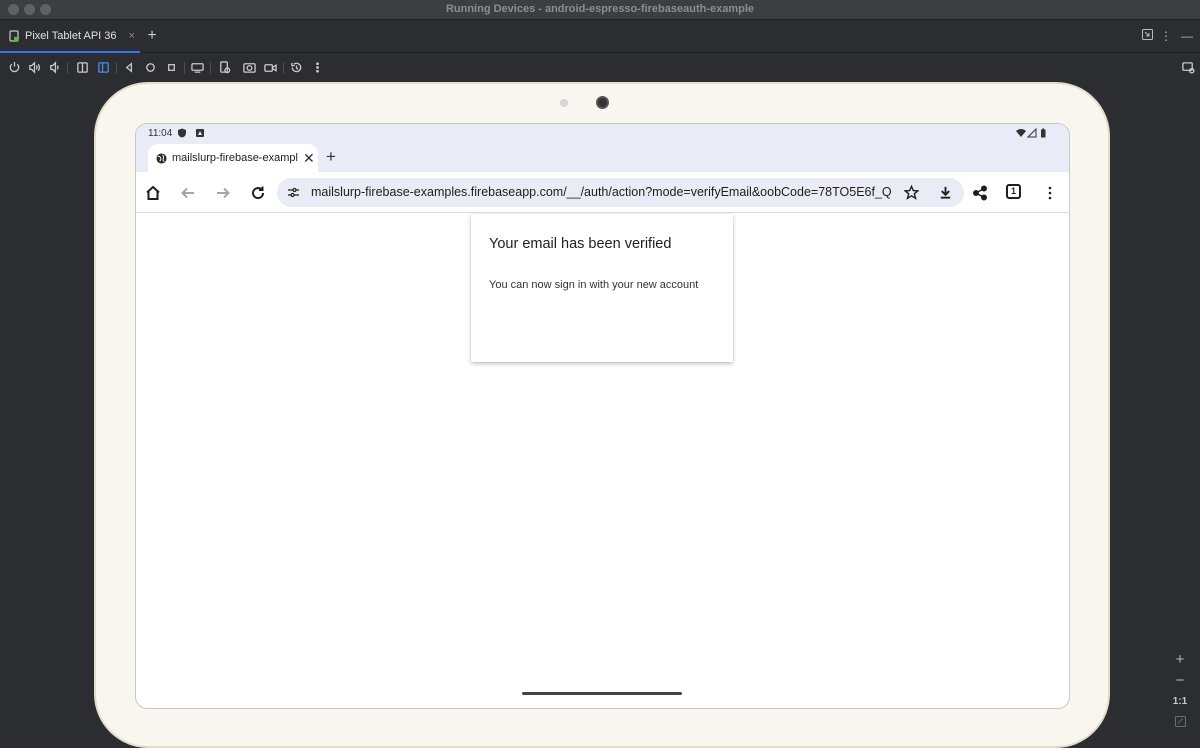  I want to click on tab-switcher-button: 1, so click(1013, 191).